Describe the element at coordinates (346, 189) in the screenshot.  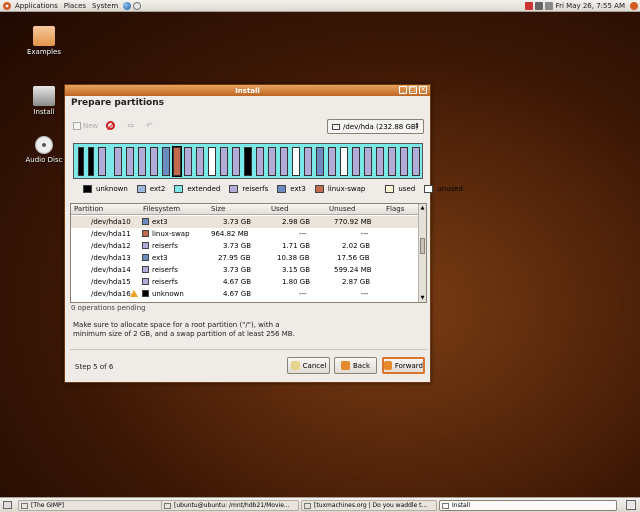
I see `legend-label: linux-swap` at that location.